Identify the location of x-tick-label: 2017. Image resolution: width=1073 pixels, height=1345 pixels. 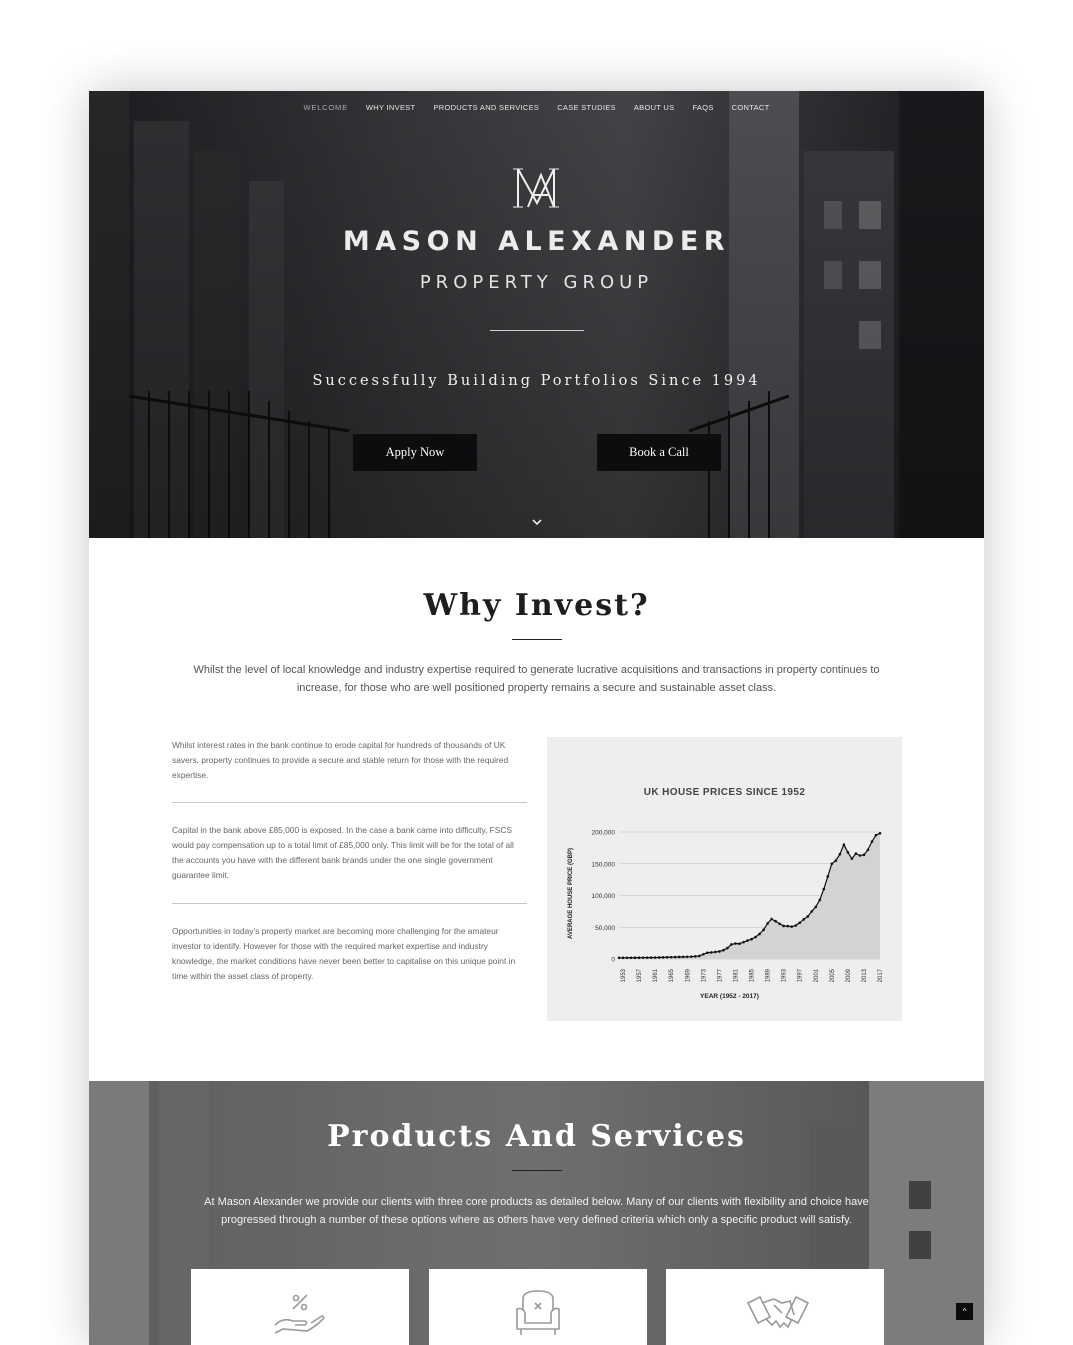
(881, 975).